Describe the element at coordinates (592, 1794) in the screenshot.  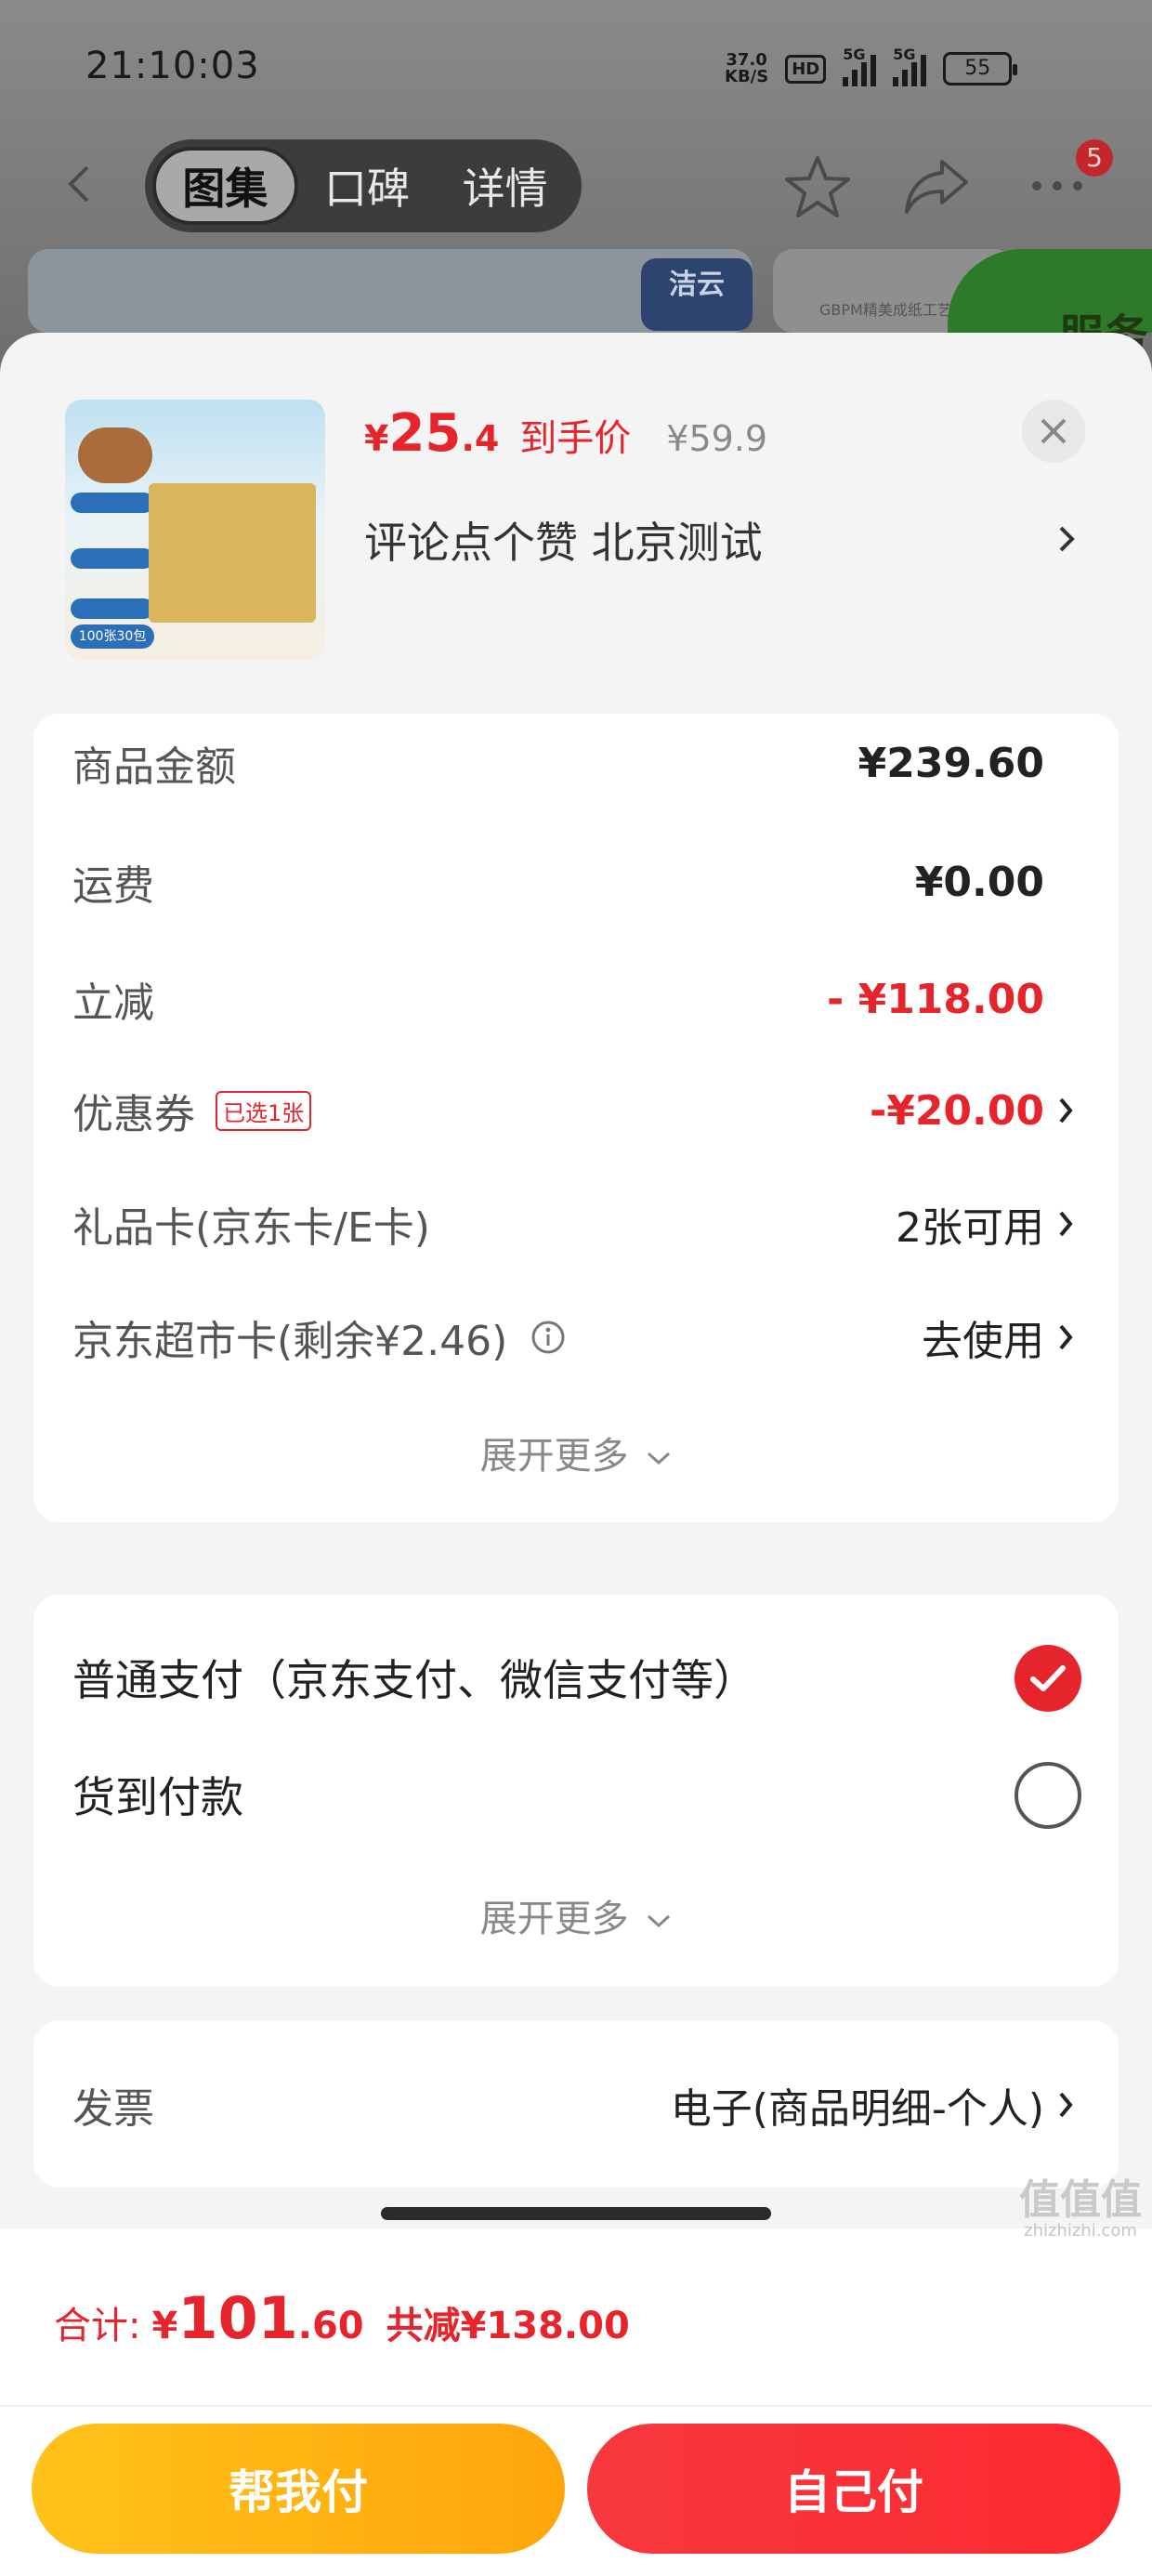
I see `payment-option-cod: 货到付款` at that location.